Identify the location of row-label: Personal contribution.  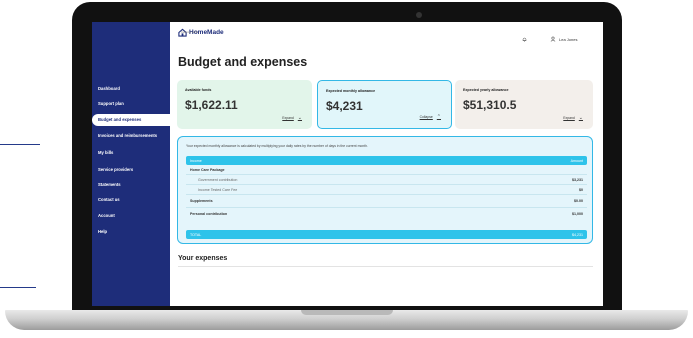
(209, 214).